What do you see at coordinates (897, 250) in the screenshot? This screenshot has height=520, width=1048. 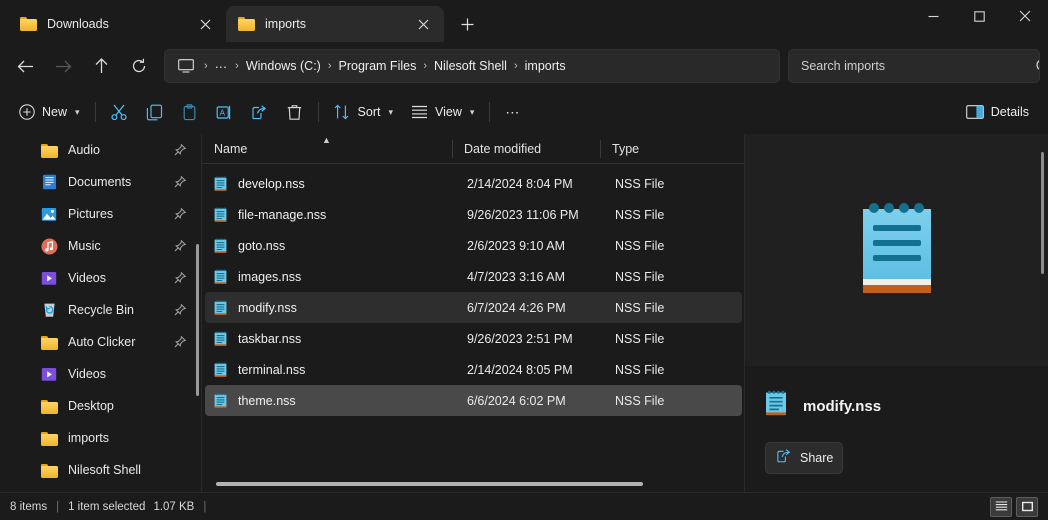 I see `nss-file-large-icon` at bounding box center [897, 250].